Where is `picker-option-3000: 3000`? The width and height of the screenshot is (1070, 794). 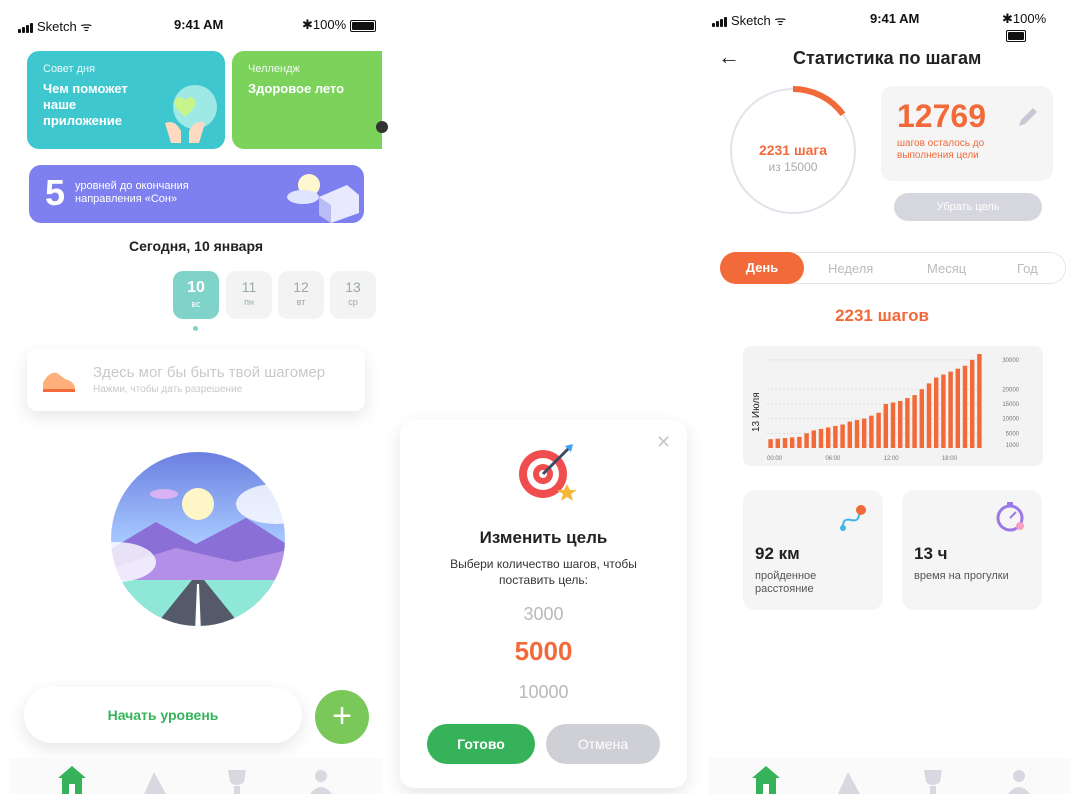
picker-option-3000: 3000 is located at coordinates (543, 614).